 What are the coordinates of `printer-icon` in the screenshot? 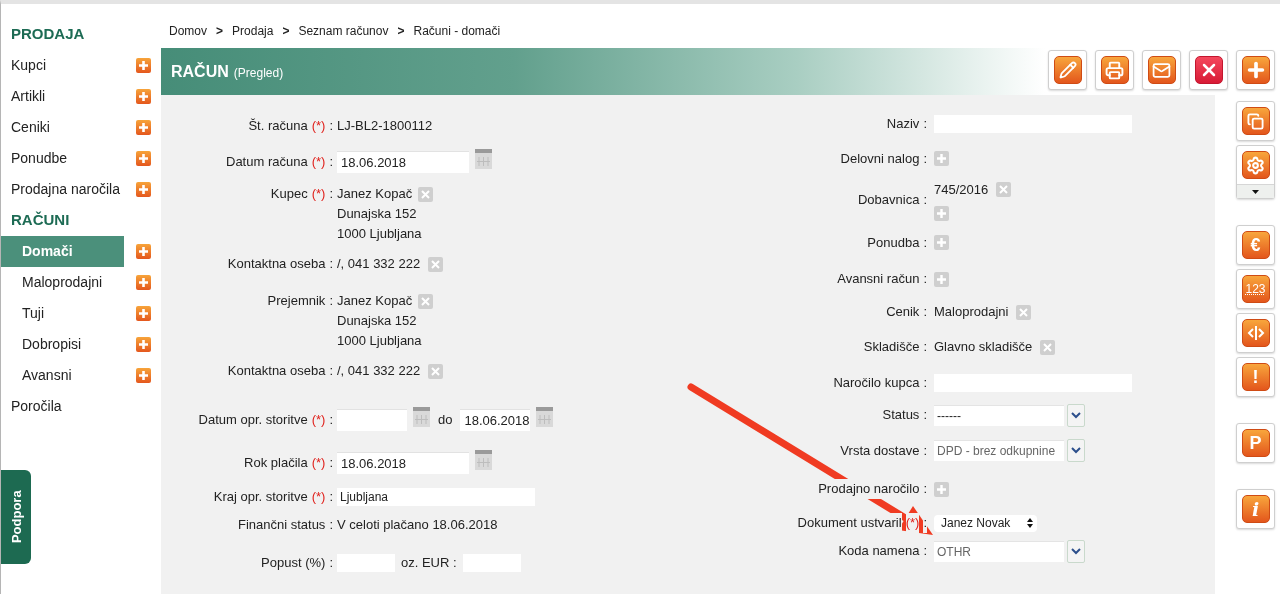 It's located at (1114, 70).